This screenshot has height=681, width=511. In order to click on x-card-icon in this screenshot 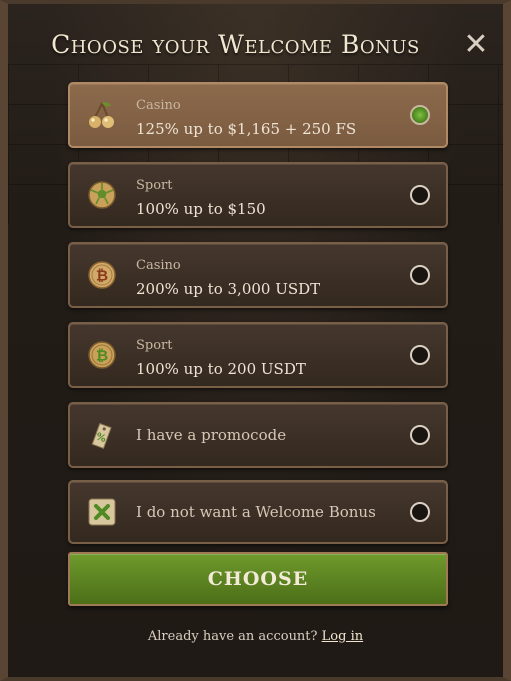, I will do `click(102, 512)`.